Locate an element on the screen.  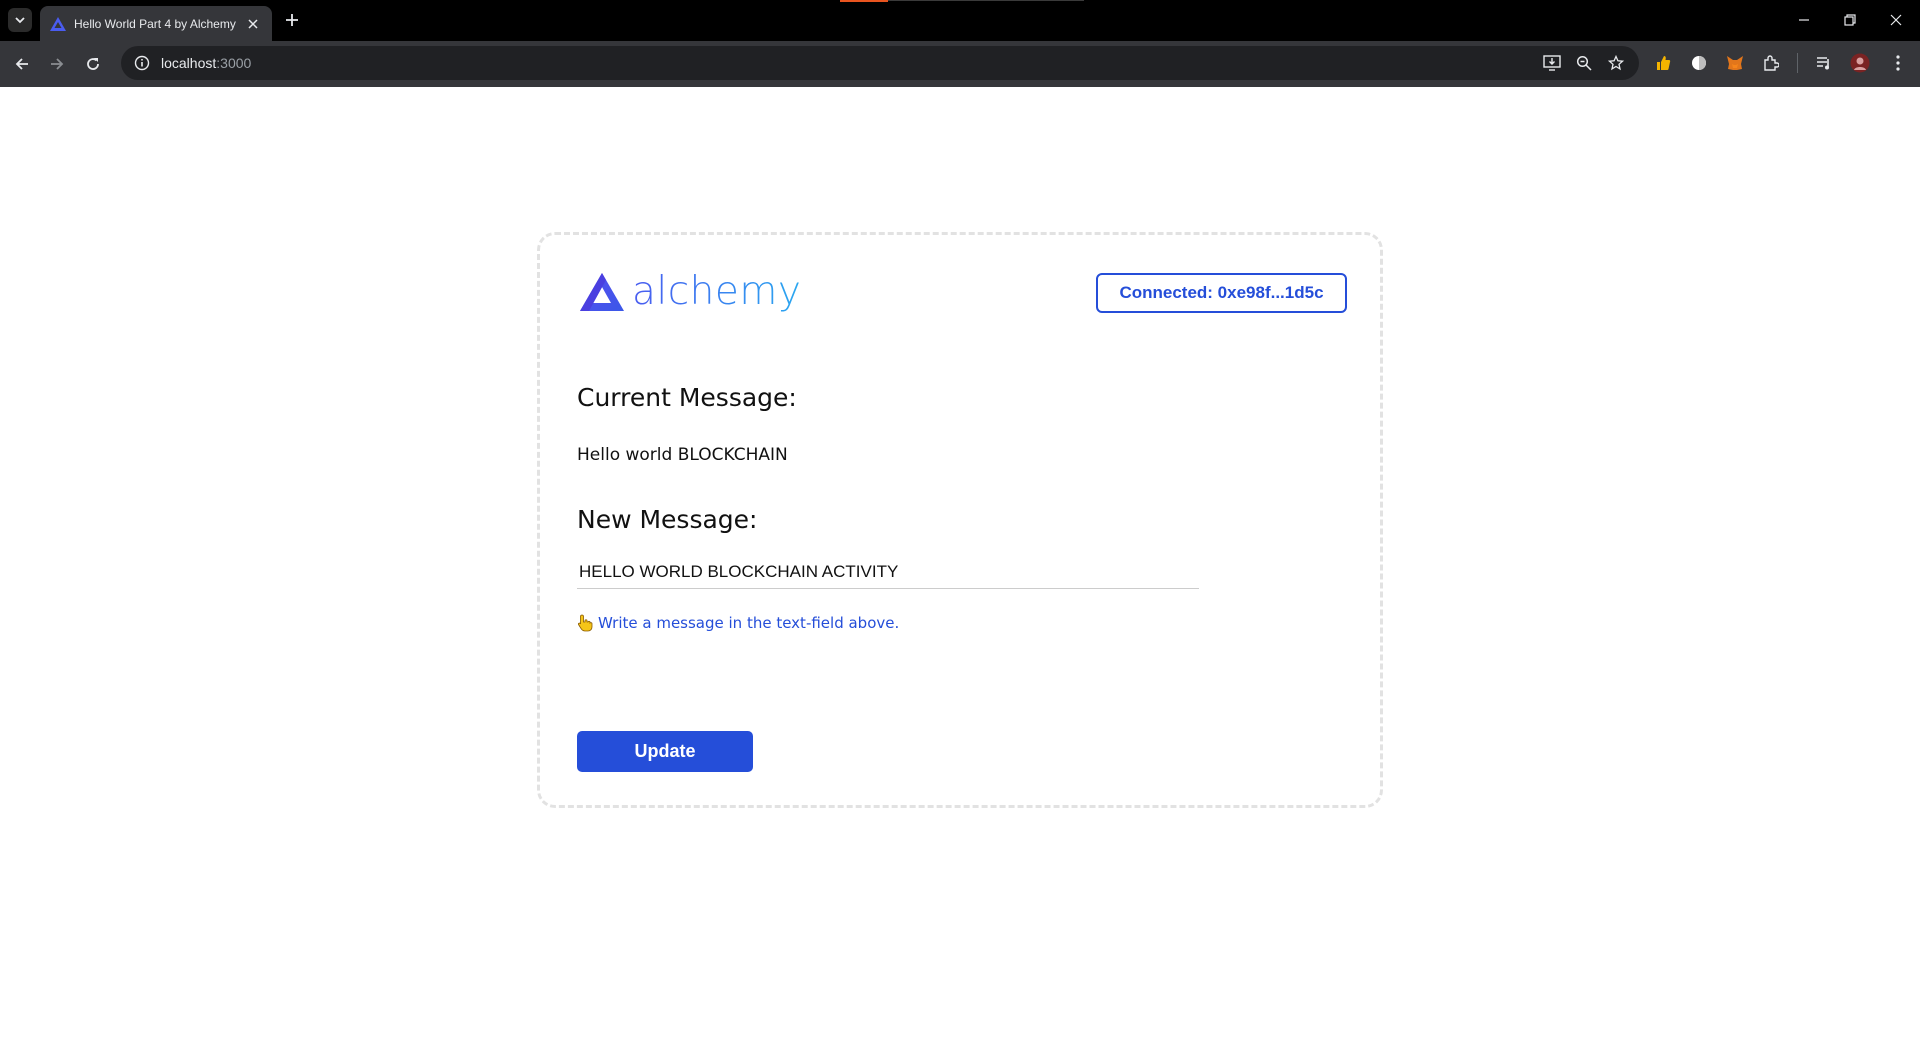
zoom-icon is located at coordinates (1584, 63).